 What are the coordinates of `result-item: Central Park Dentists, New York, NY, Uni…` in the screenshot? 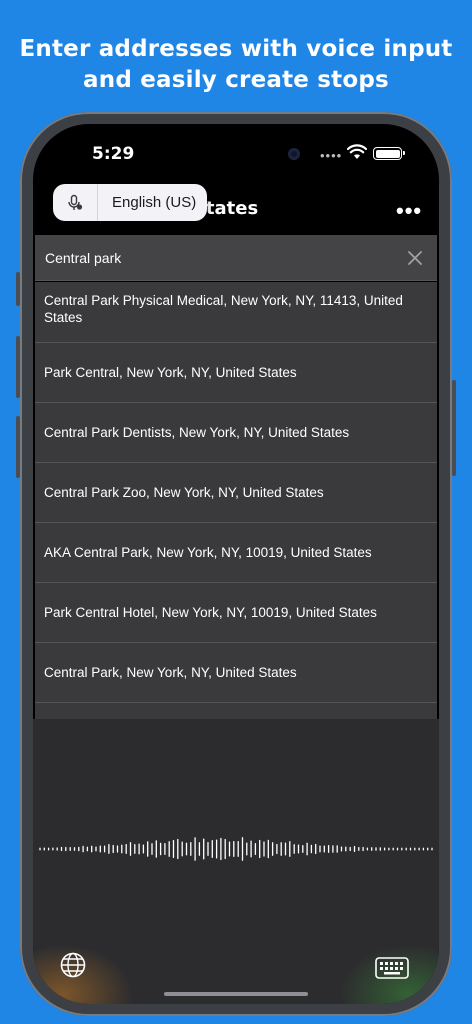 It's located at (236, 433).